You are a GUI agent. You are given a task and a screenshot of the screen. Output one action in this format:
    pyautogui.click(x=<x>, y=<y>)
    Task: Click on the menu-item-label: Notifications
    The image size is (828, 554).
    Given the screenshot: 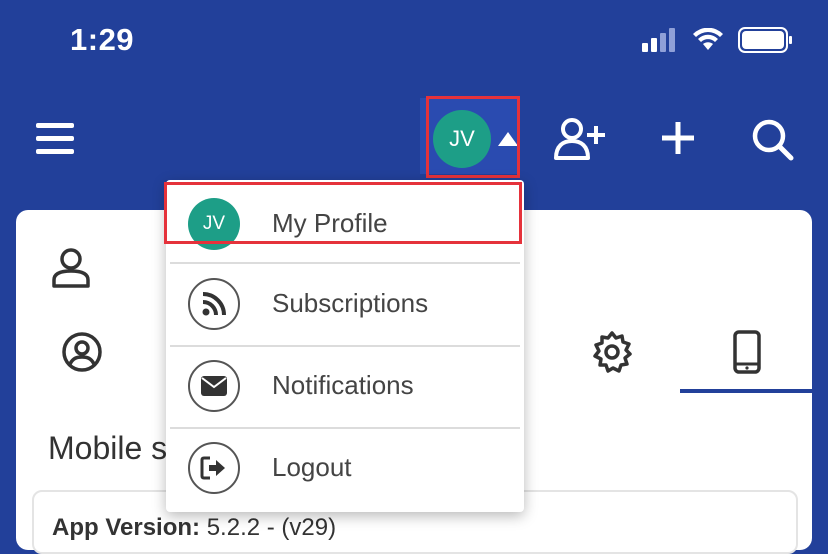 What is the action you would take?
    pyautogui.click(x=343, y=385)
    